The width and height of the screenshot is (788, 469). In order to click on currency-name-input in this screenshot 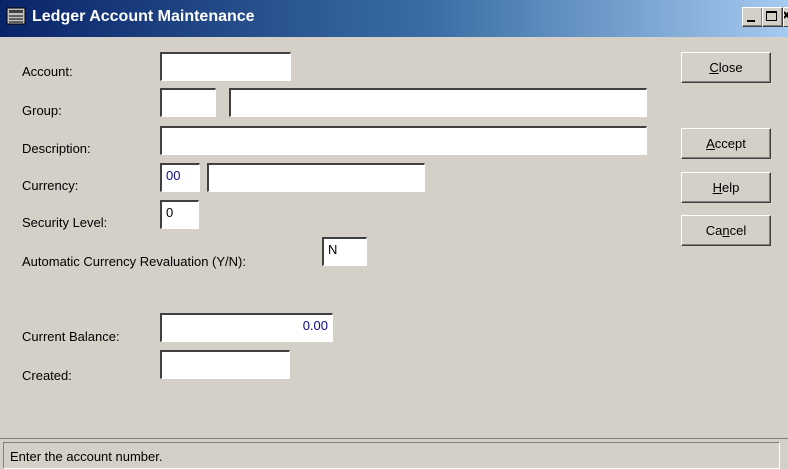, I will do `click(316, 177)`.